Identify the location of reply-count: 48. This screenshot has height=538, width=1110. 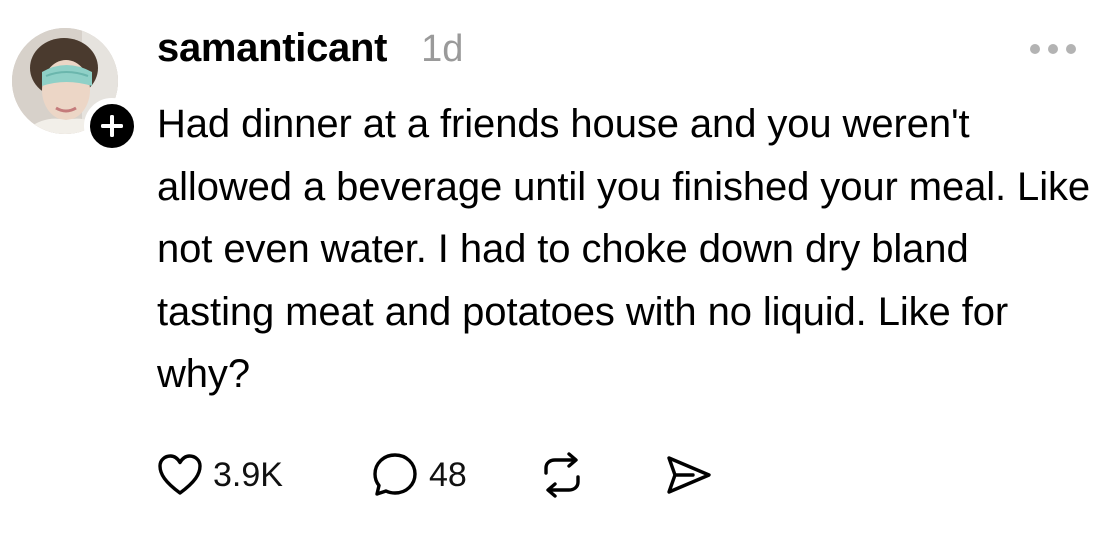
(447, 474).